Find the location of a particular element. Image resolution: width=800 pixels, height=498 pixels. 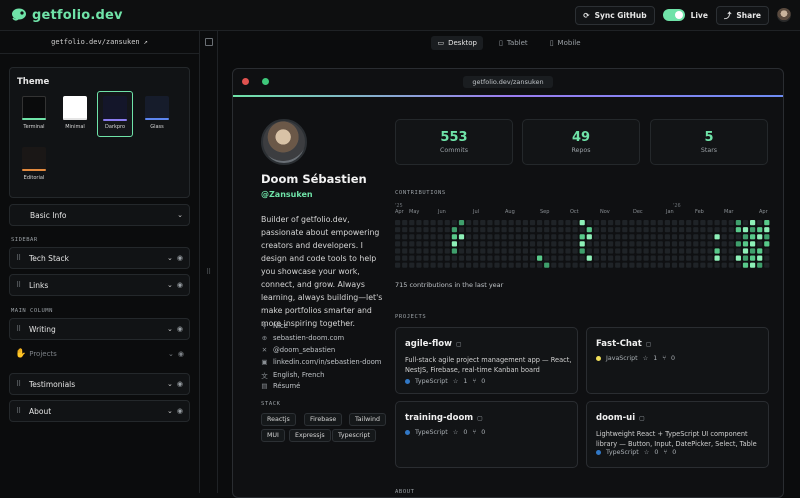

device-desktop: ▭ Desktop is located at coordinates (457, 42).